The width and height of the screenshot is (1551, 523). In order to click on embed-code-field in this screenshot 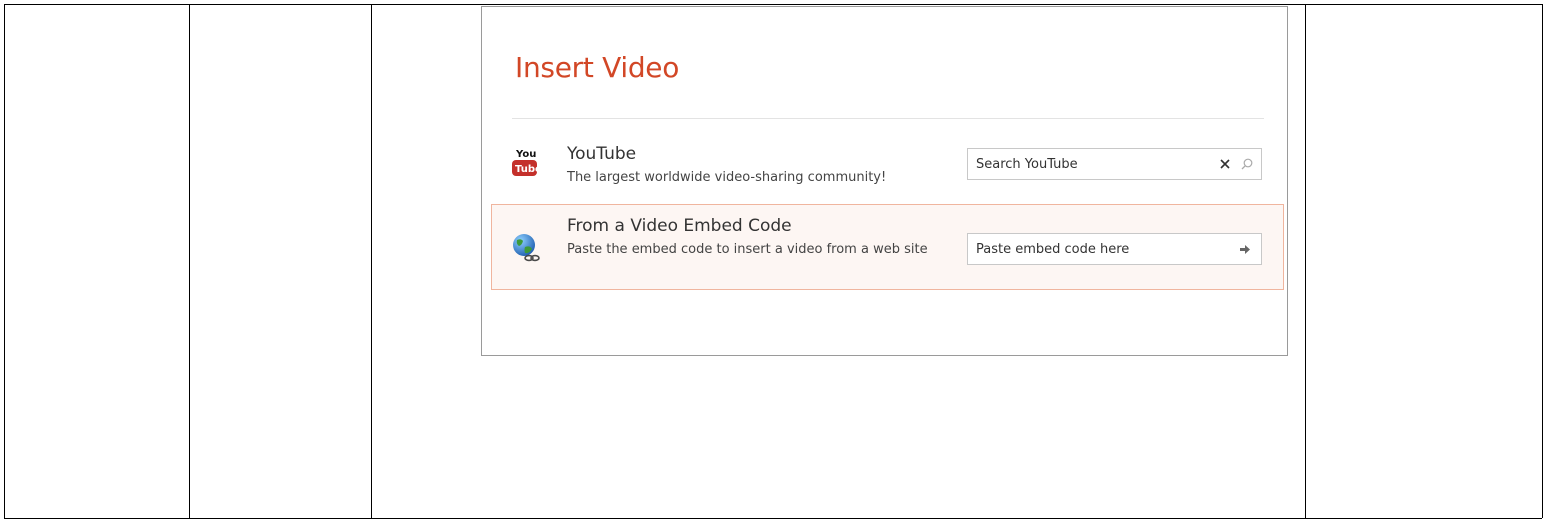, I will do `click(1114, 249)`.